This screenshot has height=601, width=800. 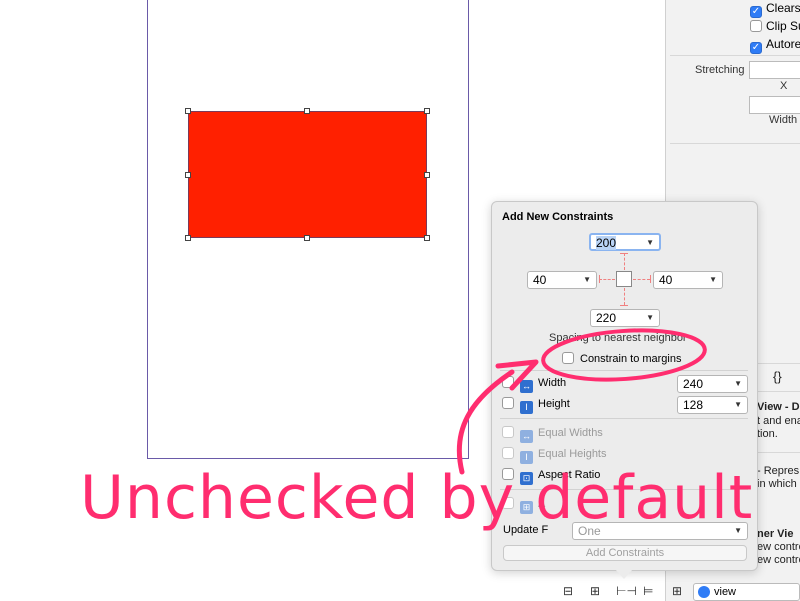 What do you see at coordinates (485, 422) in the screenshot?
I see `annotation-arrow` at bounding box center [485, 422].